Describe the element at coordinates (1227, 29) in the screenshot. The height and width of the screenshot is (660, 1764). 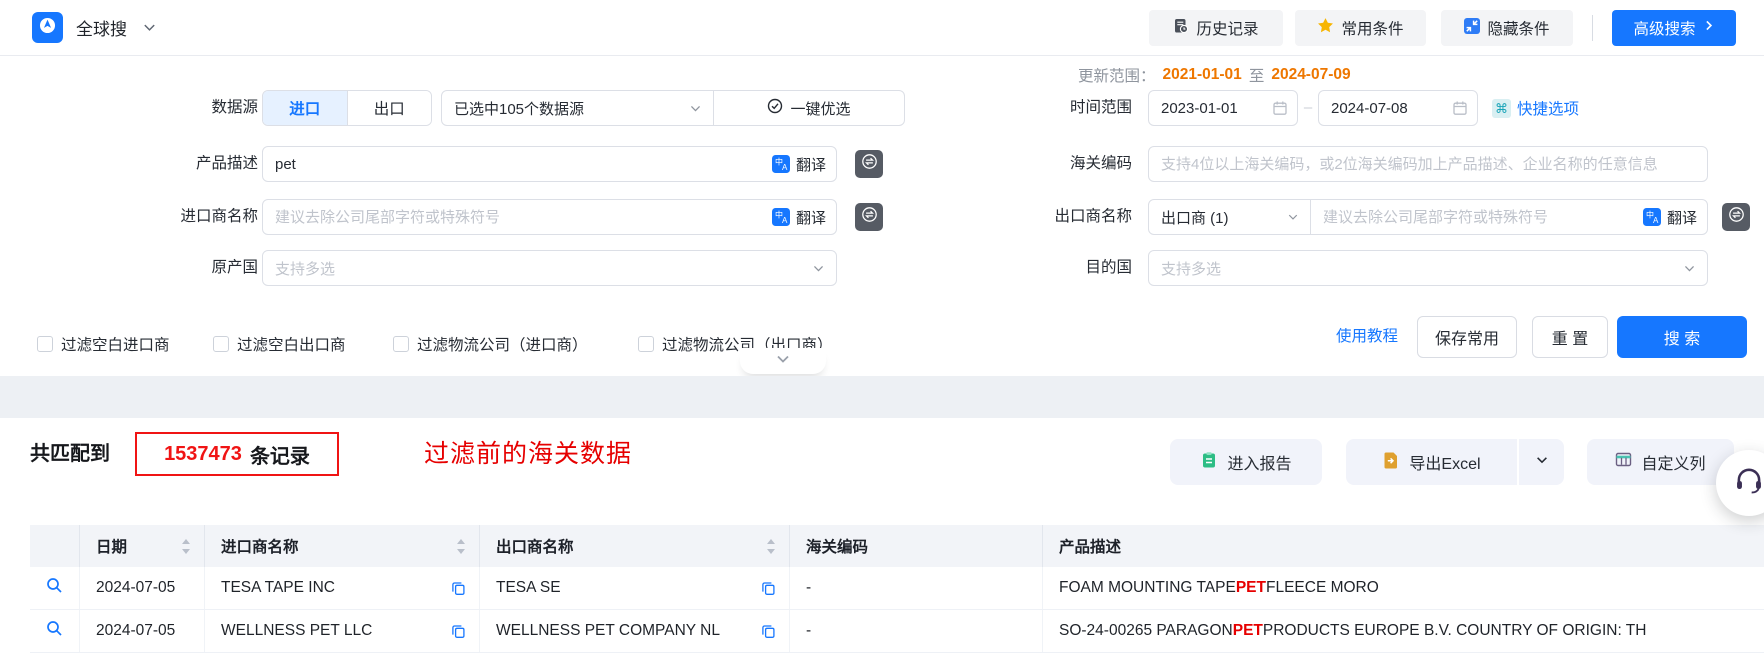
I see `history-label: 历史记录` at that location.